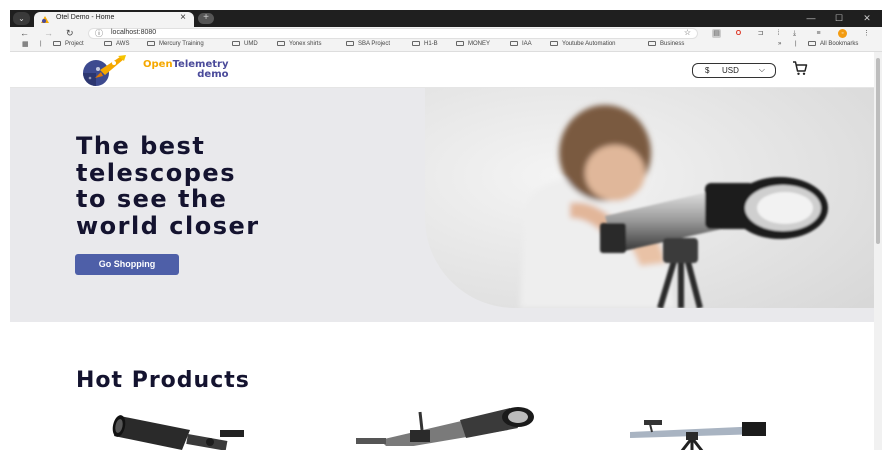 The height and width of the screenshot is (453, 892). I want to click on bookmark-star-icon: ☆, so click(687, 32).